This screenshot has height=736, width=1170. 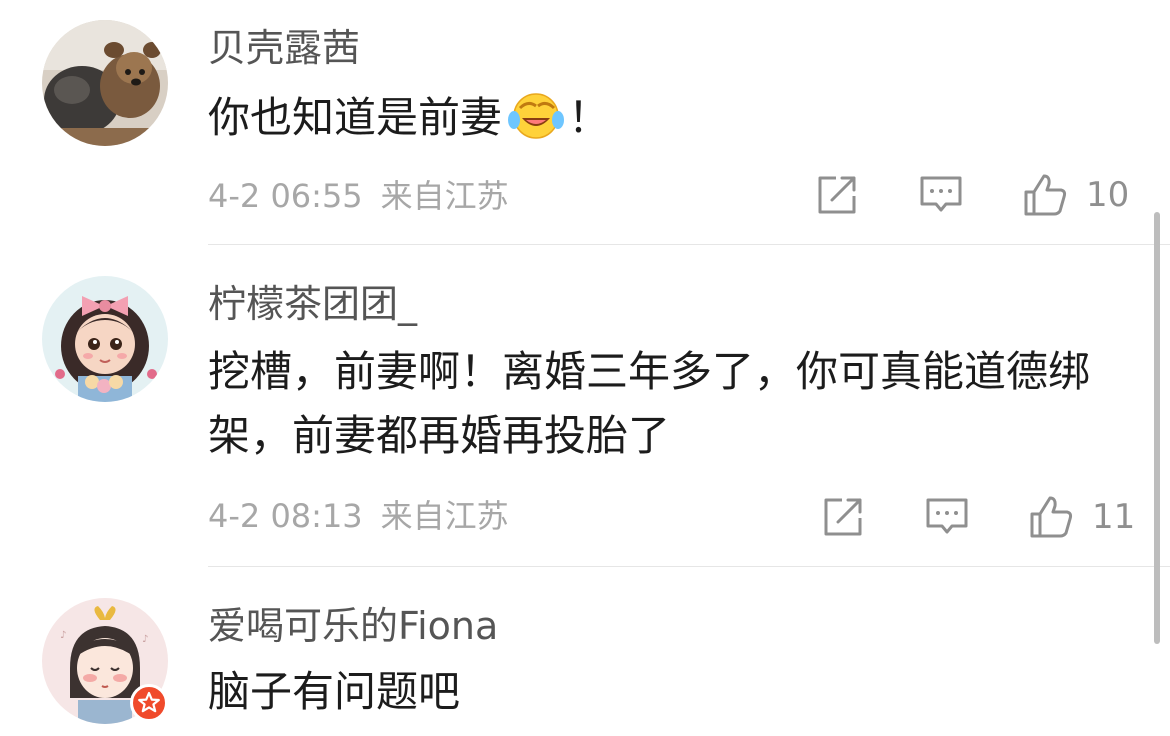 What do you see at coordinates (353, 626) in the screenshot?
I see `username: 爱喝可乐的Fiona` at bounding box center [353, 626].